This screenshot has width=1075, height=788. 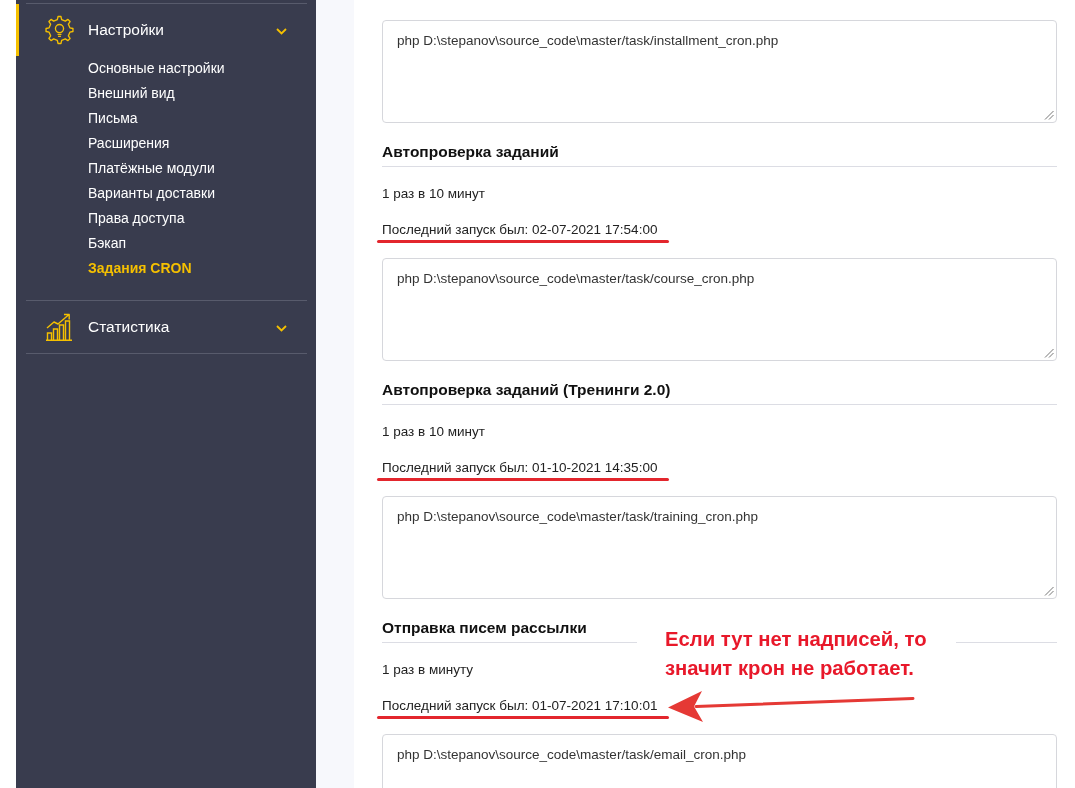 What do you see at coordinates (166, 327) in the screenshot?
I see `sidebar-item: Статистика` at bounding box center [166, 327].